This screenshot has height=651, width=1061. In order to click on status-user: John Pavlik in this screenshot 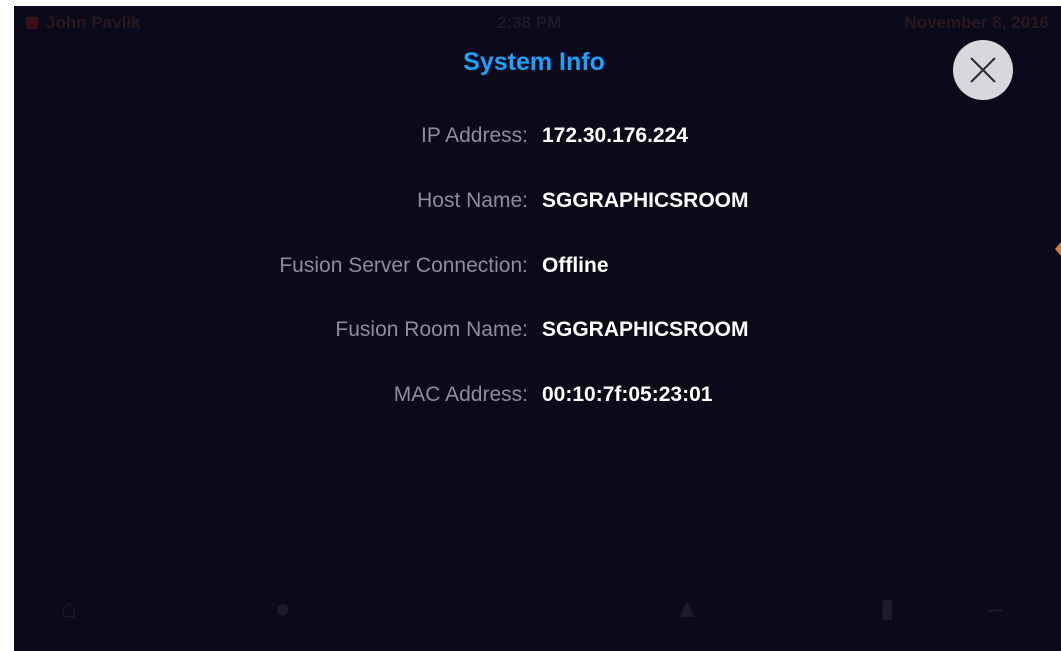, I will do `click(83, 23)`.